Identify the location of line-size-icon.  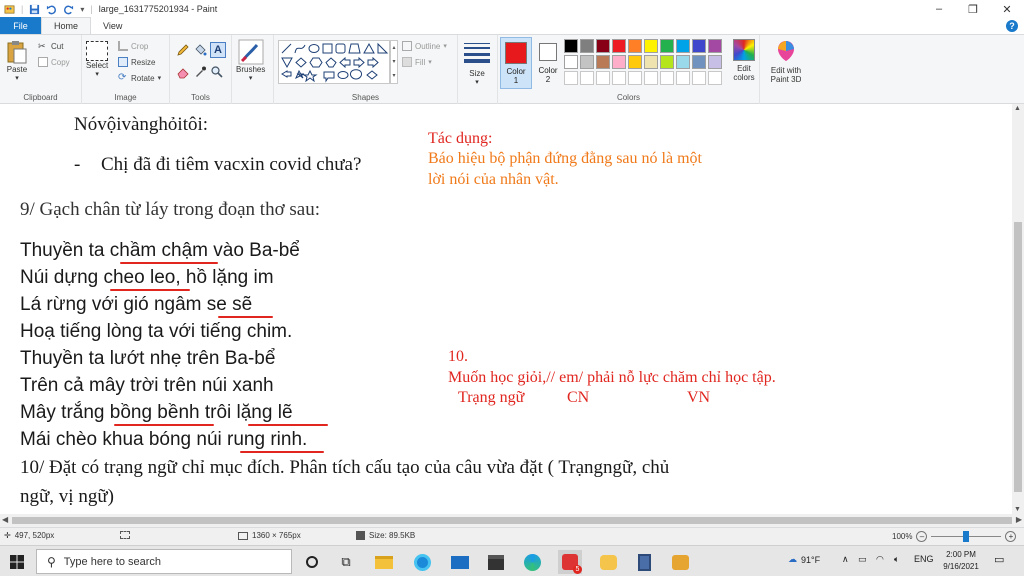
(477, 53).